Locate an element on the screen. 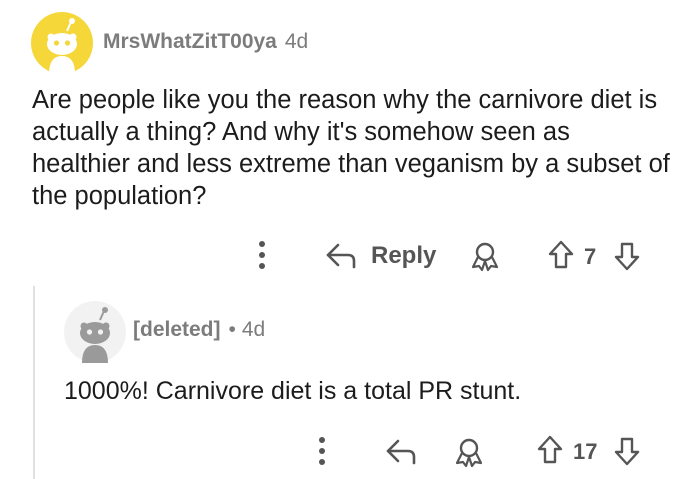 The height and width of the screenshot is (479, 700). reply-meta: [deleted] • 4d is located at coordinates (199, 330).